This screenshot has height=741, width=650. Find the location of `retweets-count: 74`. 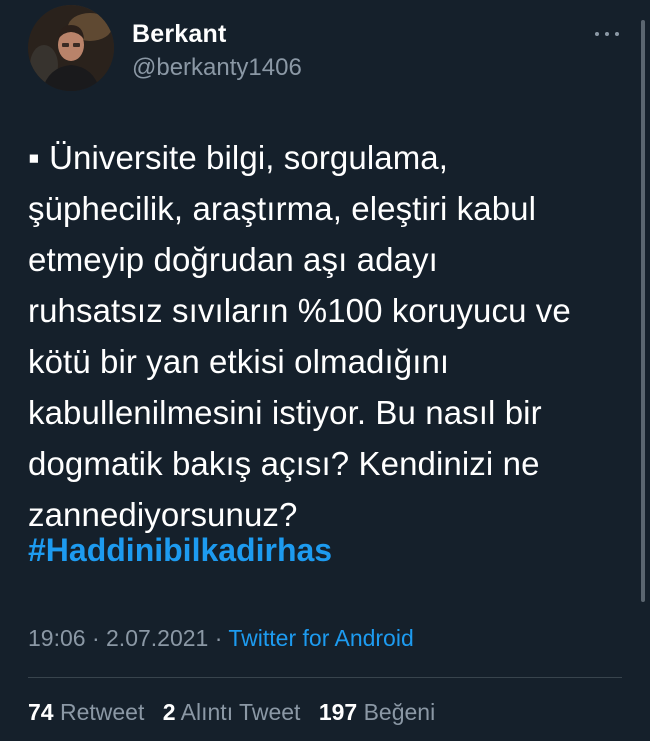

retweets-count: 74 is located at coordinates (41, 712).